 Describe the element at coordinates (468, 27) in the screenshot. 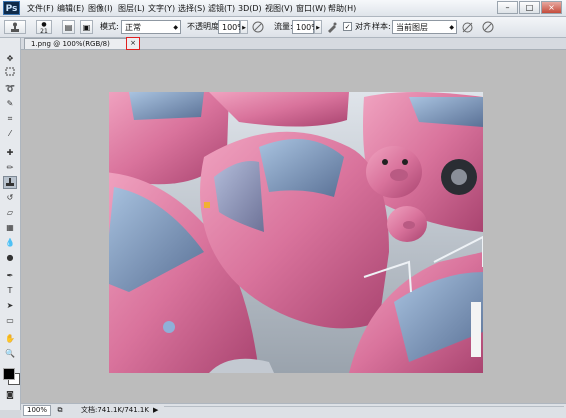

I see `ignore-adjustment-layers-icon` at that location.